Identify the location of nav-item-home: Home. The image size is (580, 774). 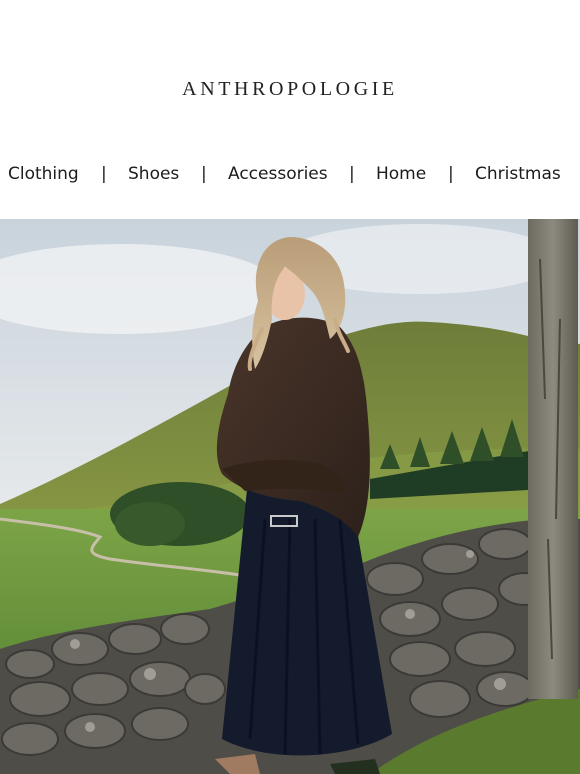
(401, 174).